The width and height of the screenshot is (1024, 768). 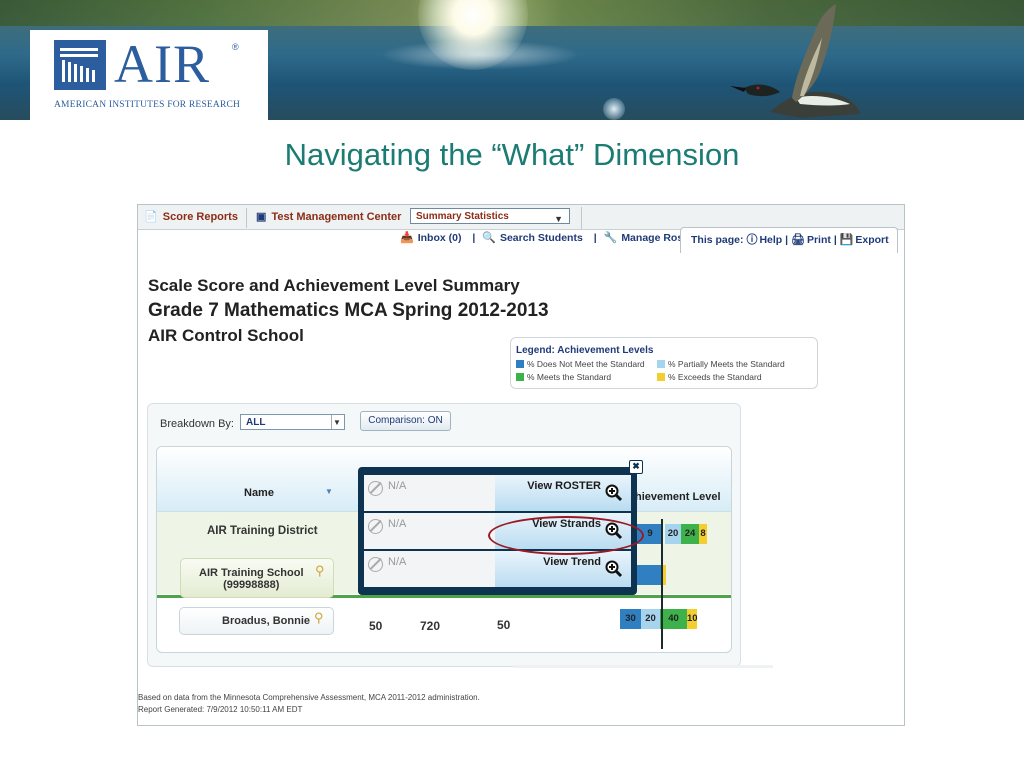 I want to click on bar-exceeds: 8, so click(x=703, y=534).